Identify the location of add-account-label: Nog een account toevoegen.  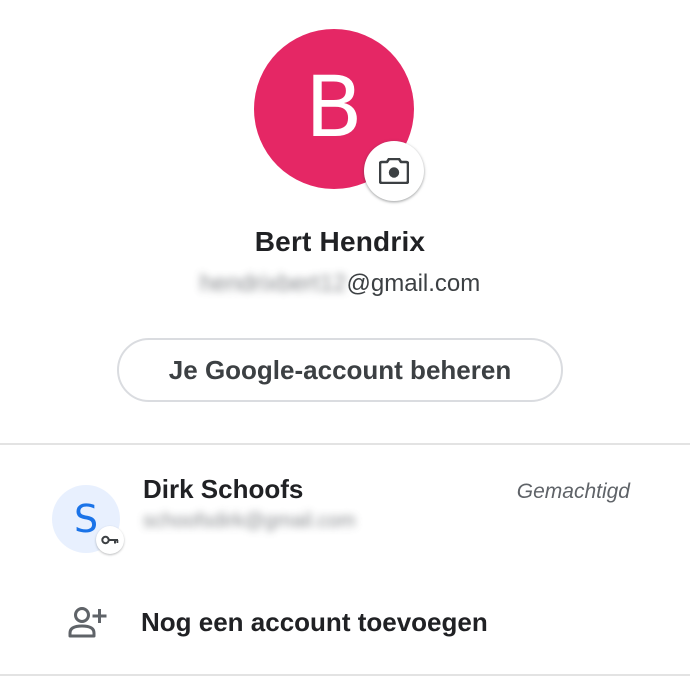
(314, 622).